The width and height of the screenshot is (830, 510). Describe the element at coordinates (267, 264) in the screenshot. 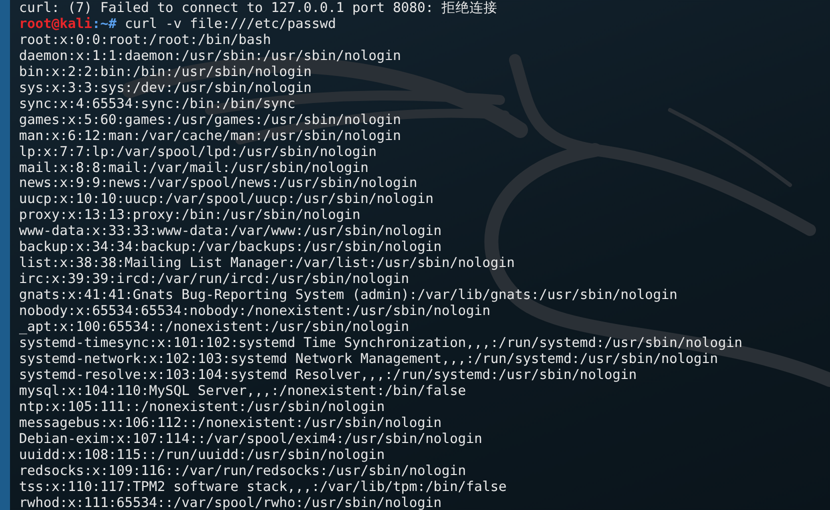

I see `output-line: list:x:38:38:Mailing List Manager:/var/list:/usr/sbin/nologin` at that location.